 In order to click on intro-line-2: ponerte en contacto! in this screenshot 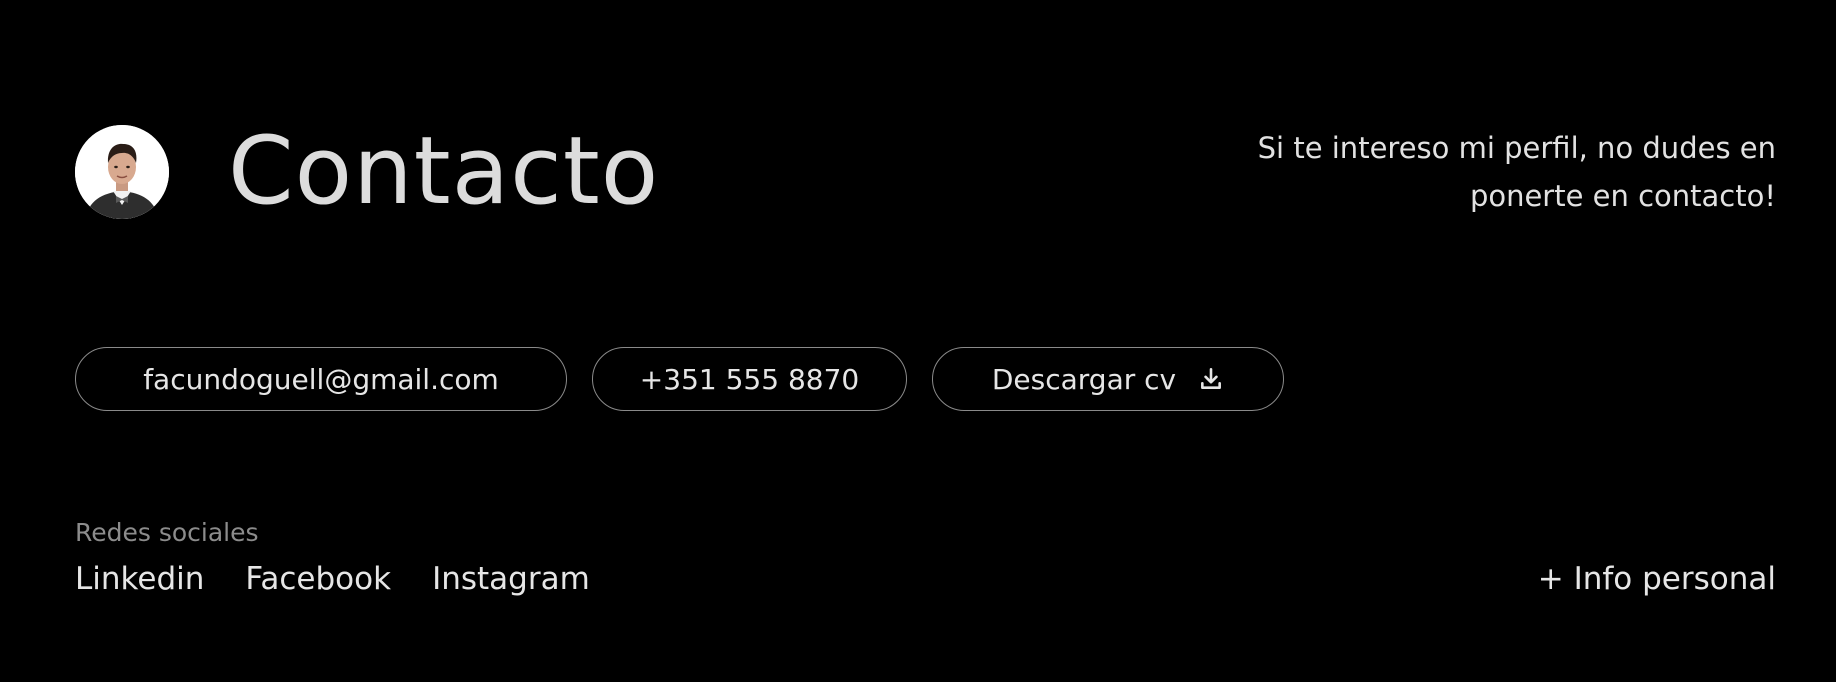, I will do `click(1622, 196)`.